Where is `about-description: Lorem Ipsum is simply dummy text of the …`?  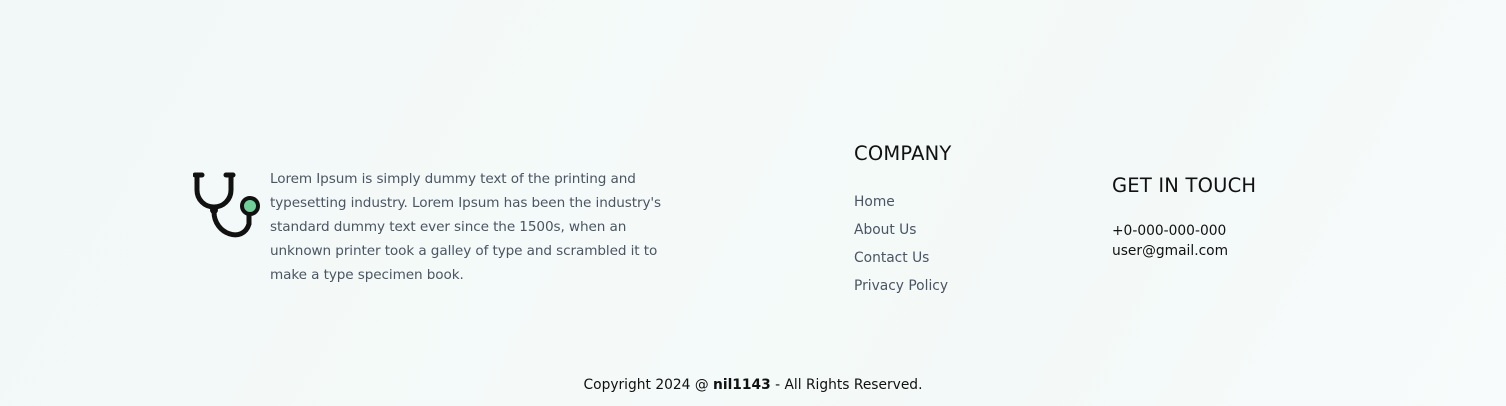 about-description: Lorem Ipsum is simply dummy text of the … is located at coordinates (466, 227).